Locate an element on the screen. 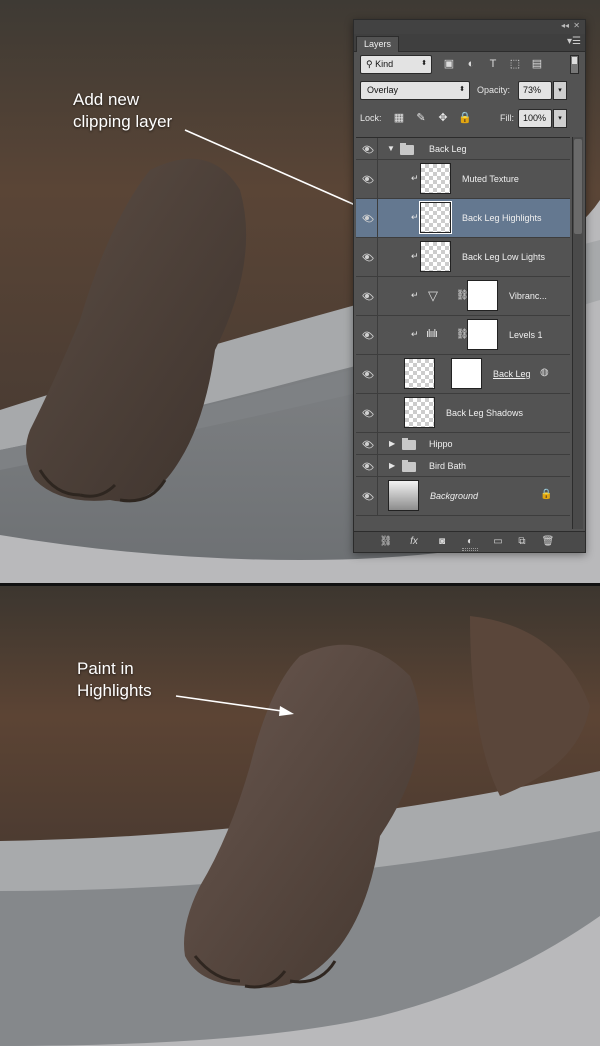  layer-row-background: Background 🔒 is located at coordinates (463, 496).